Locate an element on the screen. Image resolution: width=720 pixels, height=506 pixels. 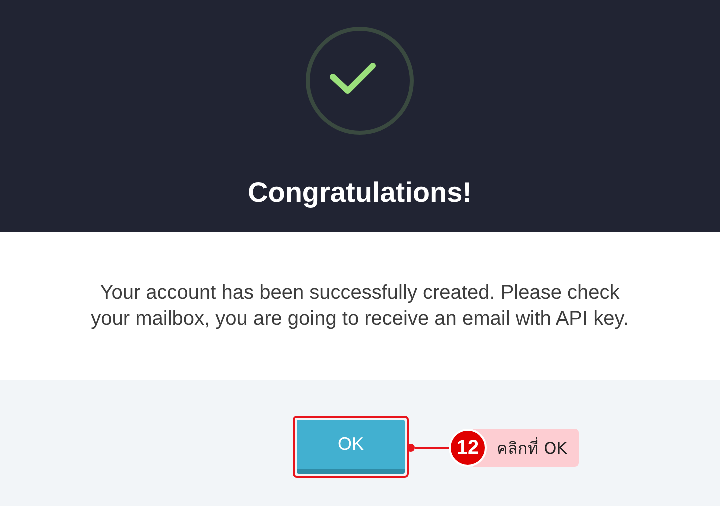
message-text: Your account has been successfully created. Please check your mailbox, you are going to receive an email with API key. is located at coordinates (360, 306).